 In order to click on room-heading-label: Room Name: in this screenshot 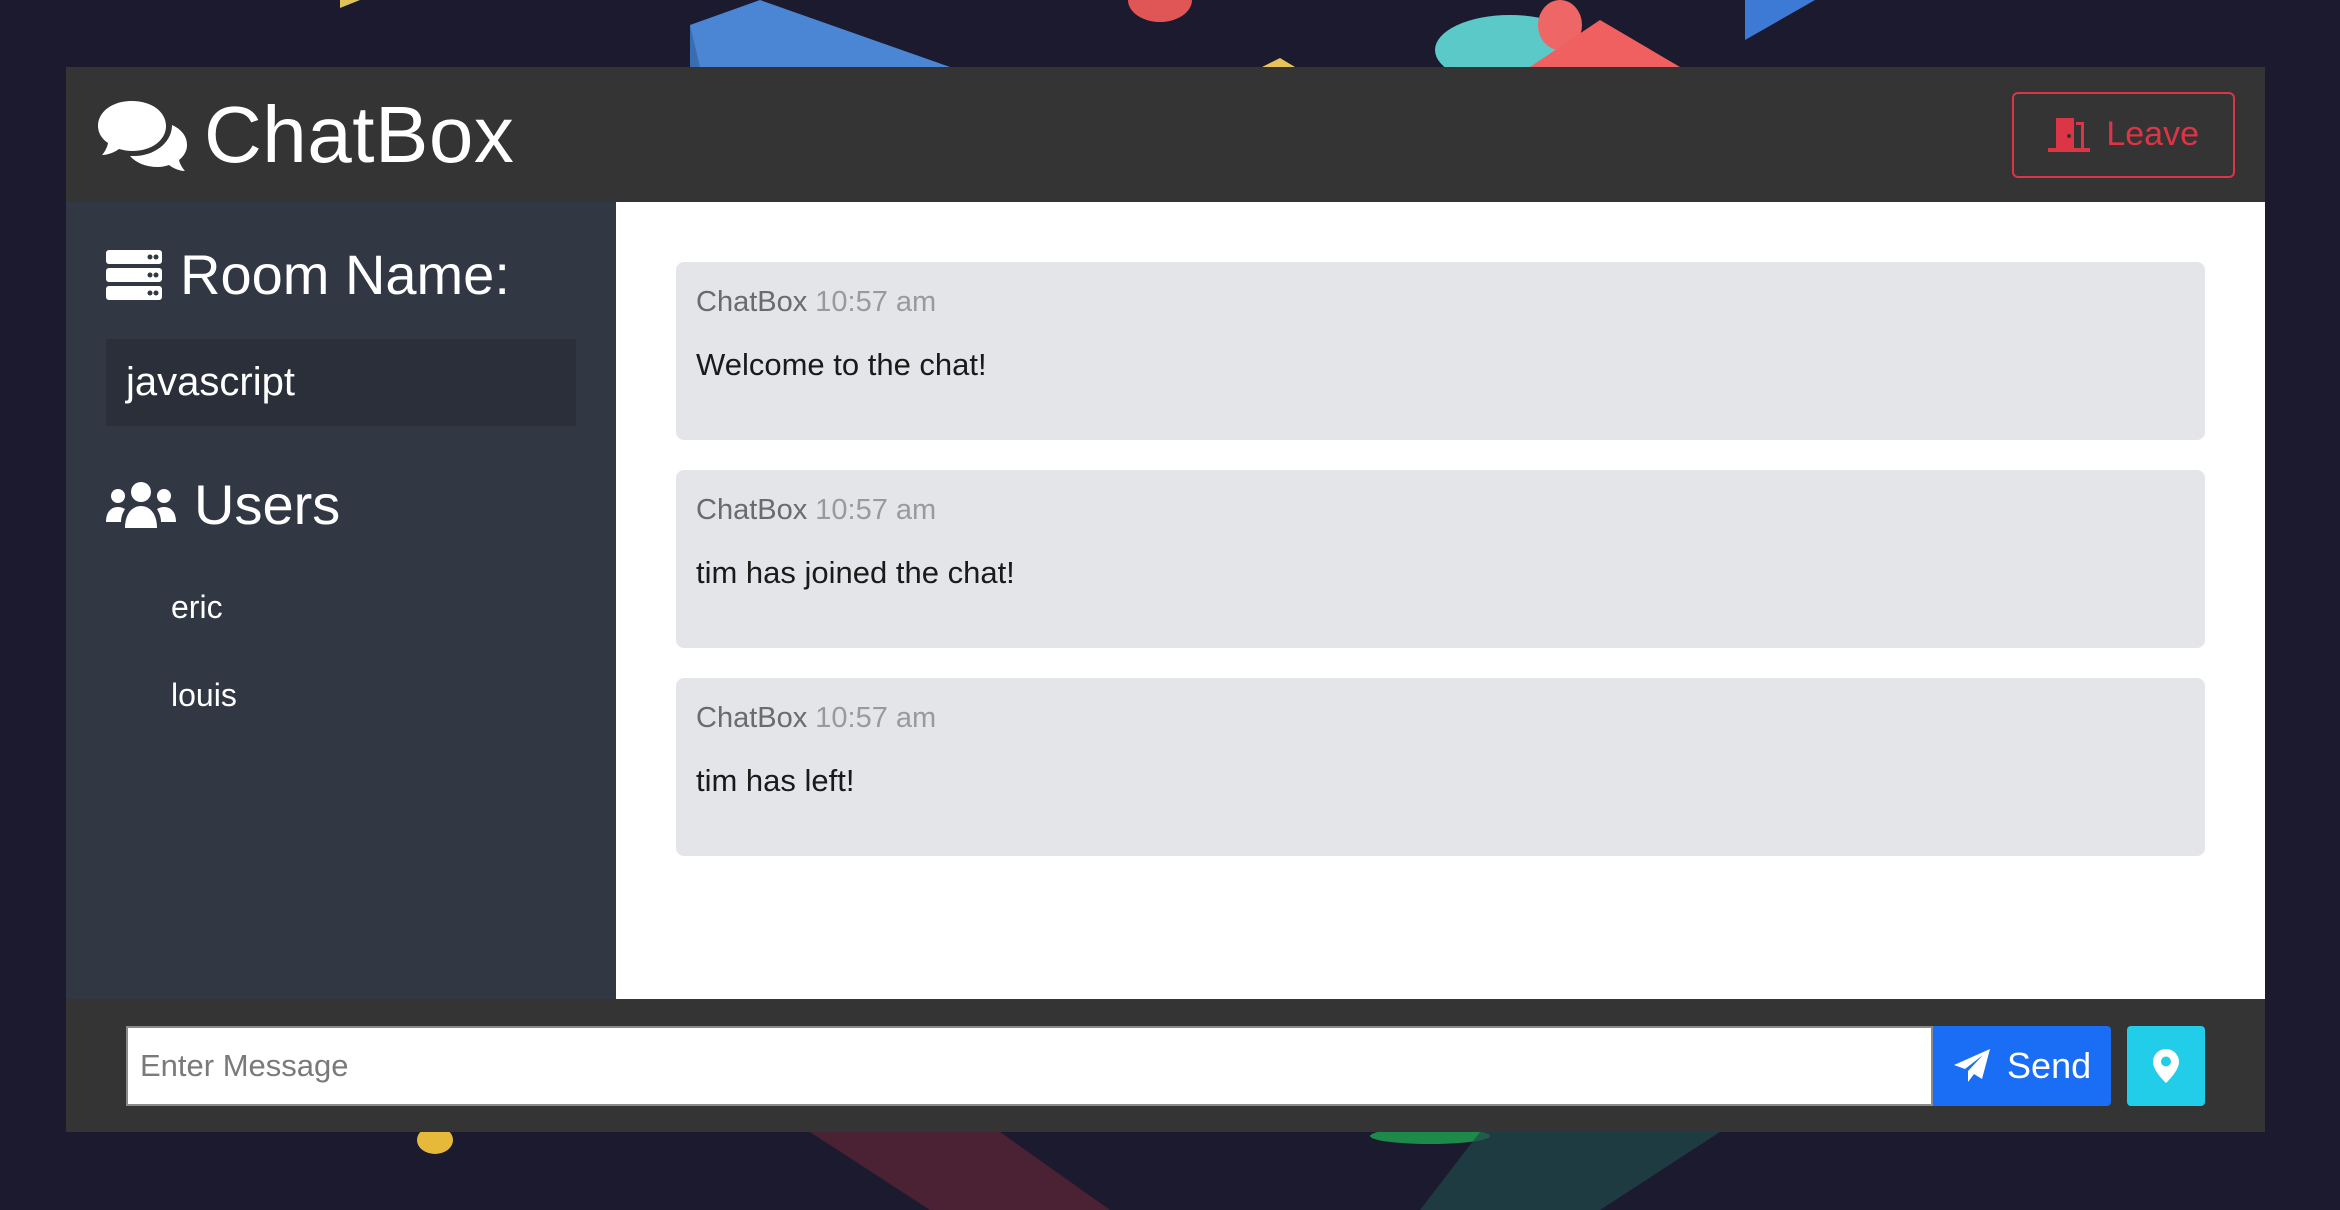, I will do `click(345, 274)`.